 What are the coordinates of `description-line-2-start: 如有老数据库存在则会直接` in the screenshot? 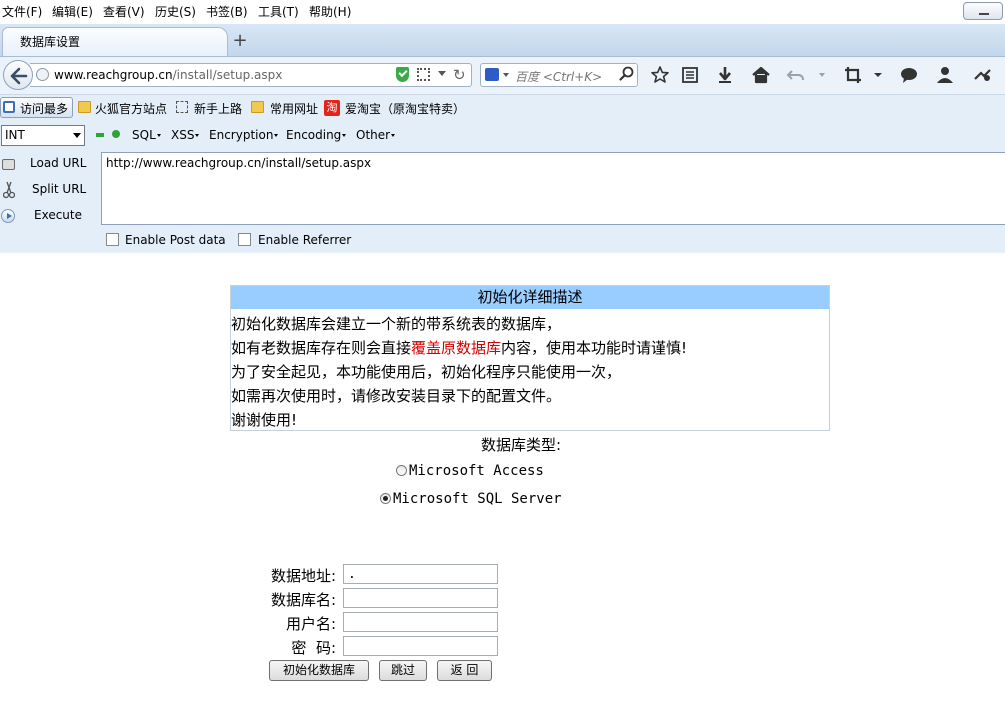 It's located at (321, 348).